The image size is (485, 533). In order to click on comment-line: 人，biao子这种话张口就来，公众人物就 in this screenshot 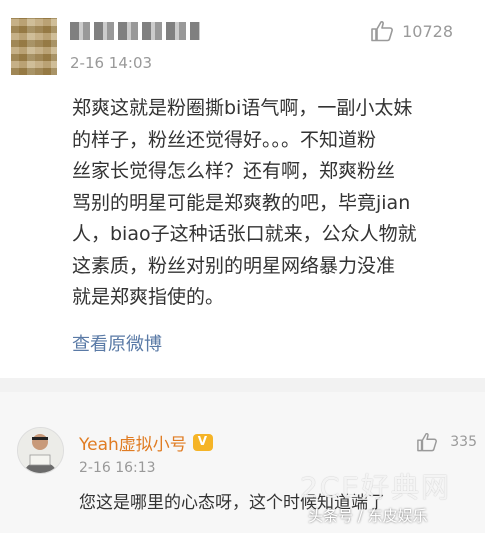, I will do `click(244, 234)`.